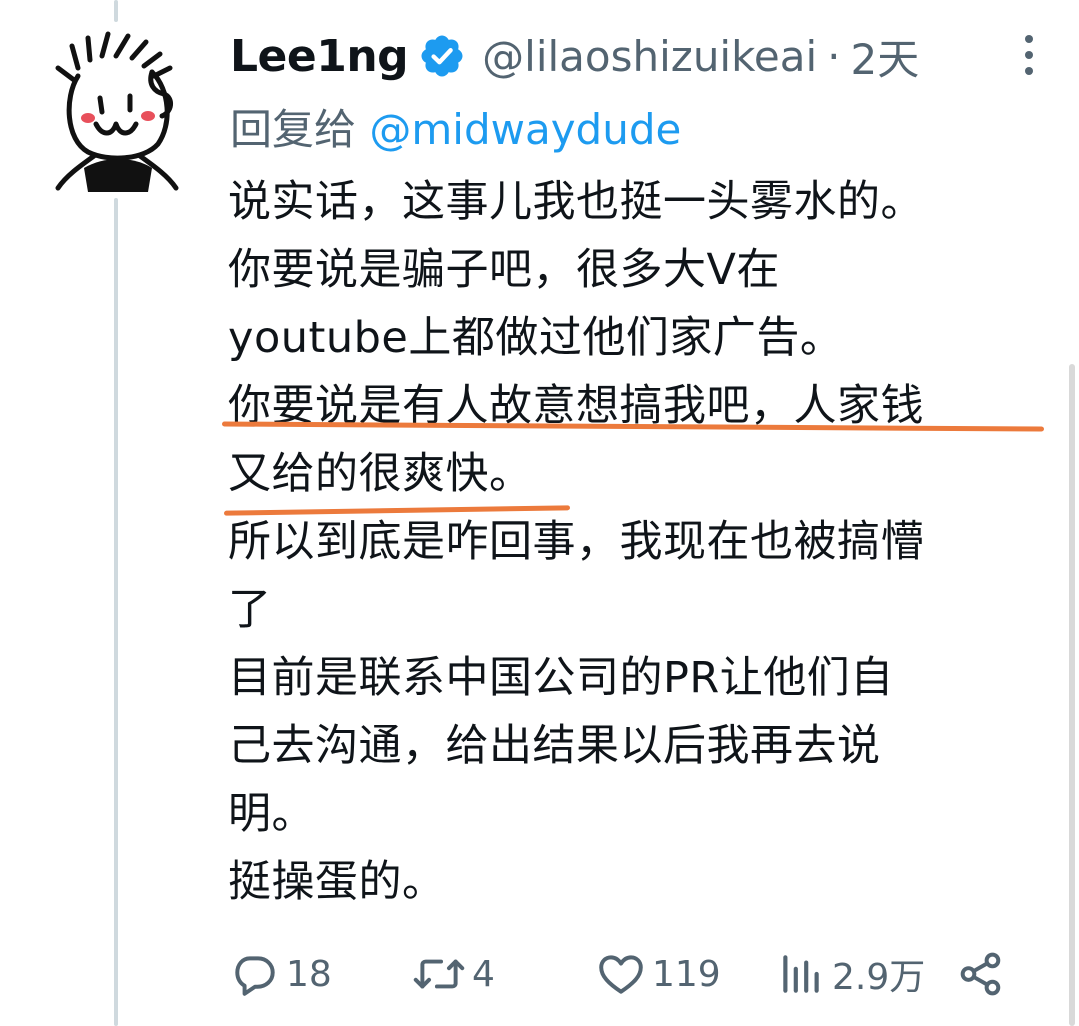  I want to click on tweet-header: Lee1ng @lilaoshizuikeai · 2天, so click(654, 56).